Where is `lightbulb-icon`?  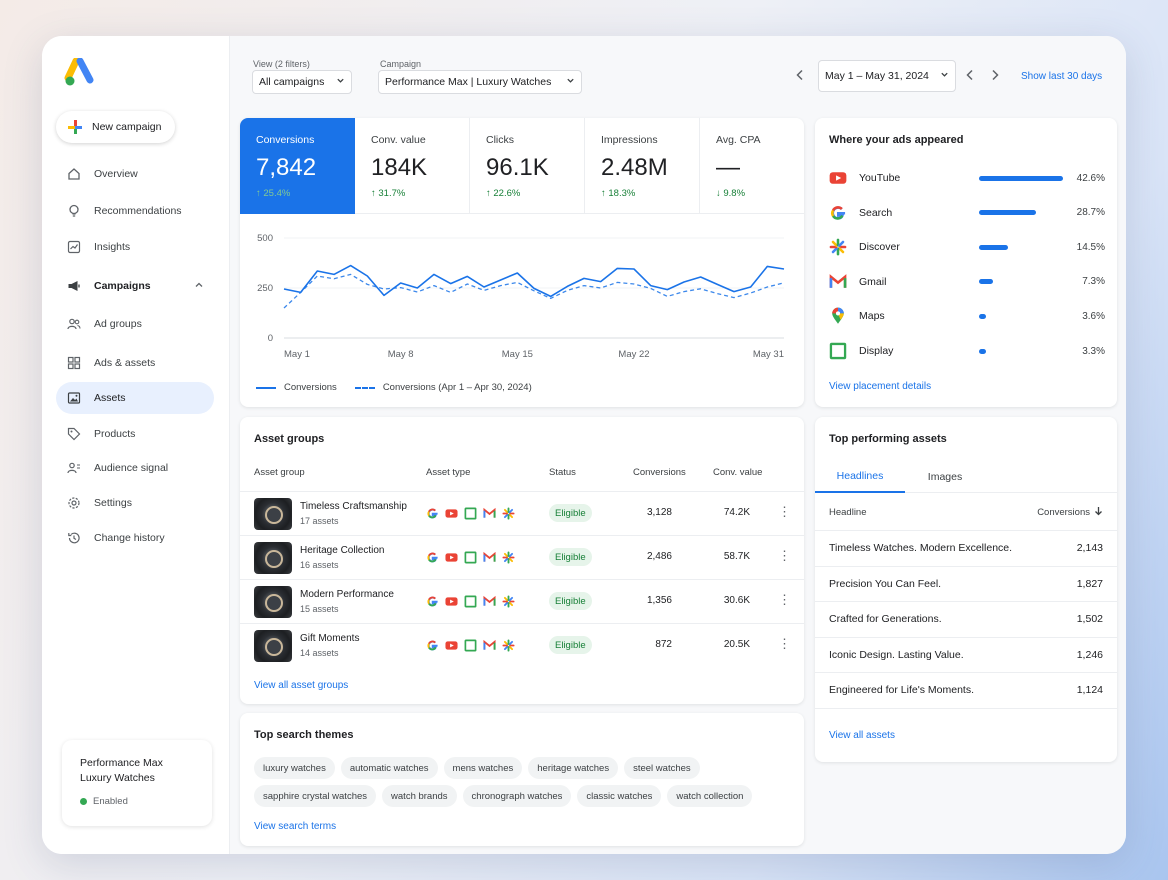
lightbulb-icon is located at coordinates (74, 211).